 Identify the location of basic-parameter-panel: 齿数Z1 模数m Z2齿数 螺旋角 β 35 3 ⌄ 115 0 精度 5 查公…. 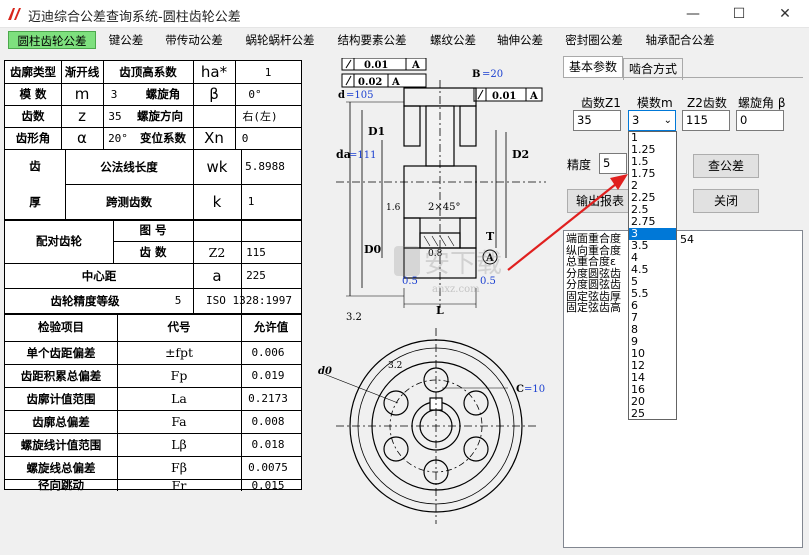
(683, 149).